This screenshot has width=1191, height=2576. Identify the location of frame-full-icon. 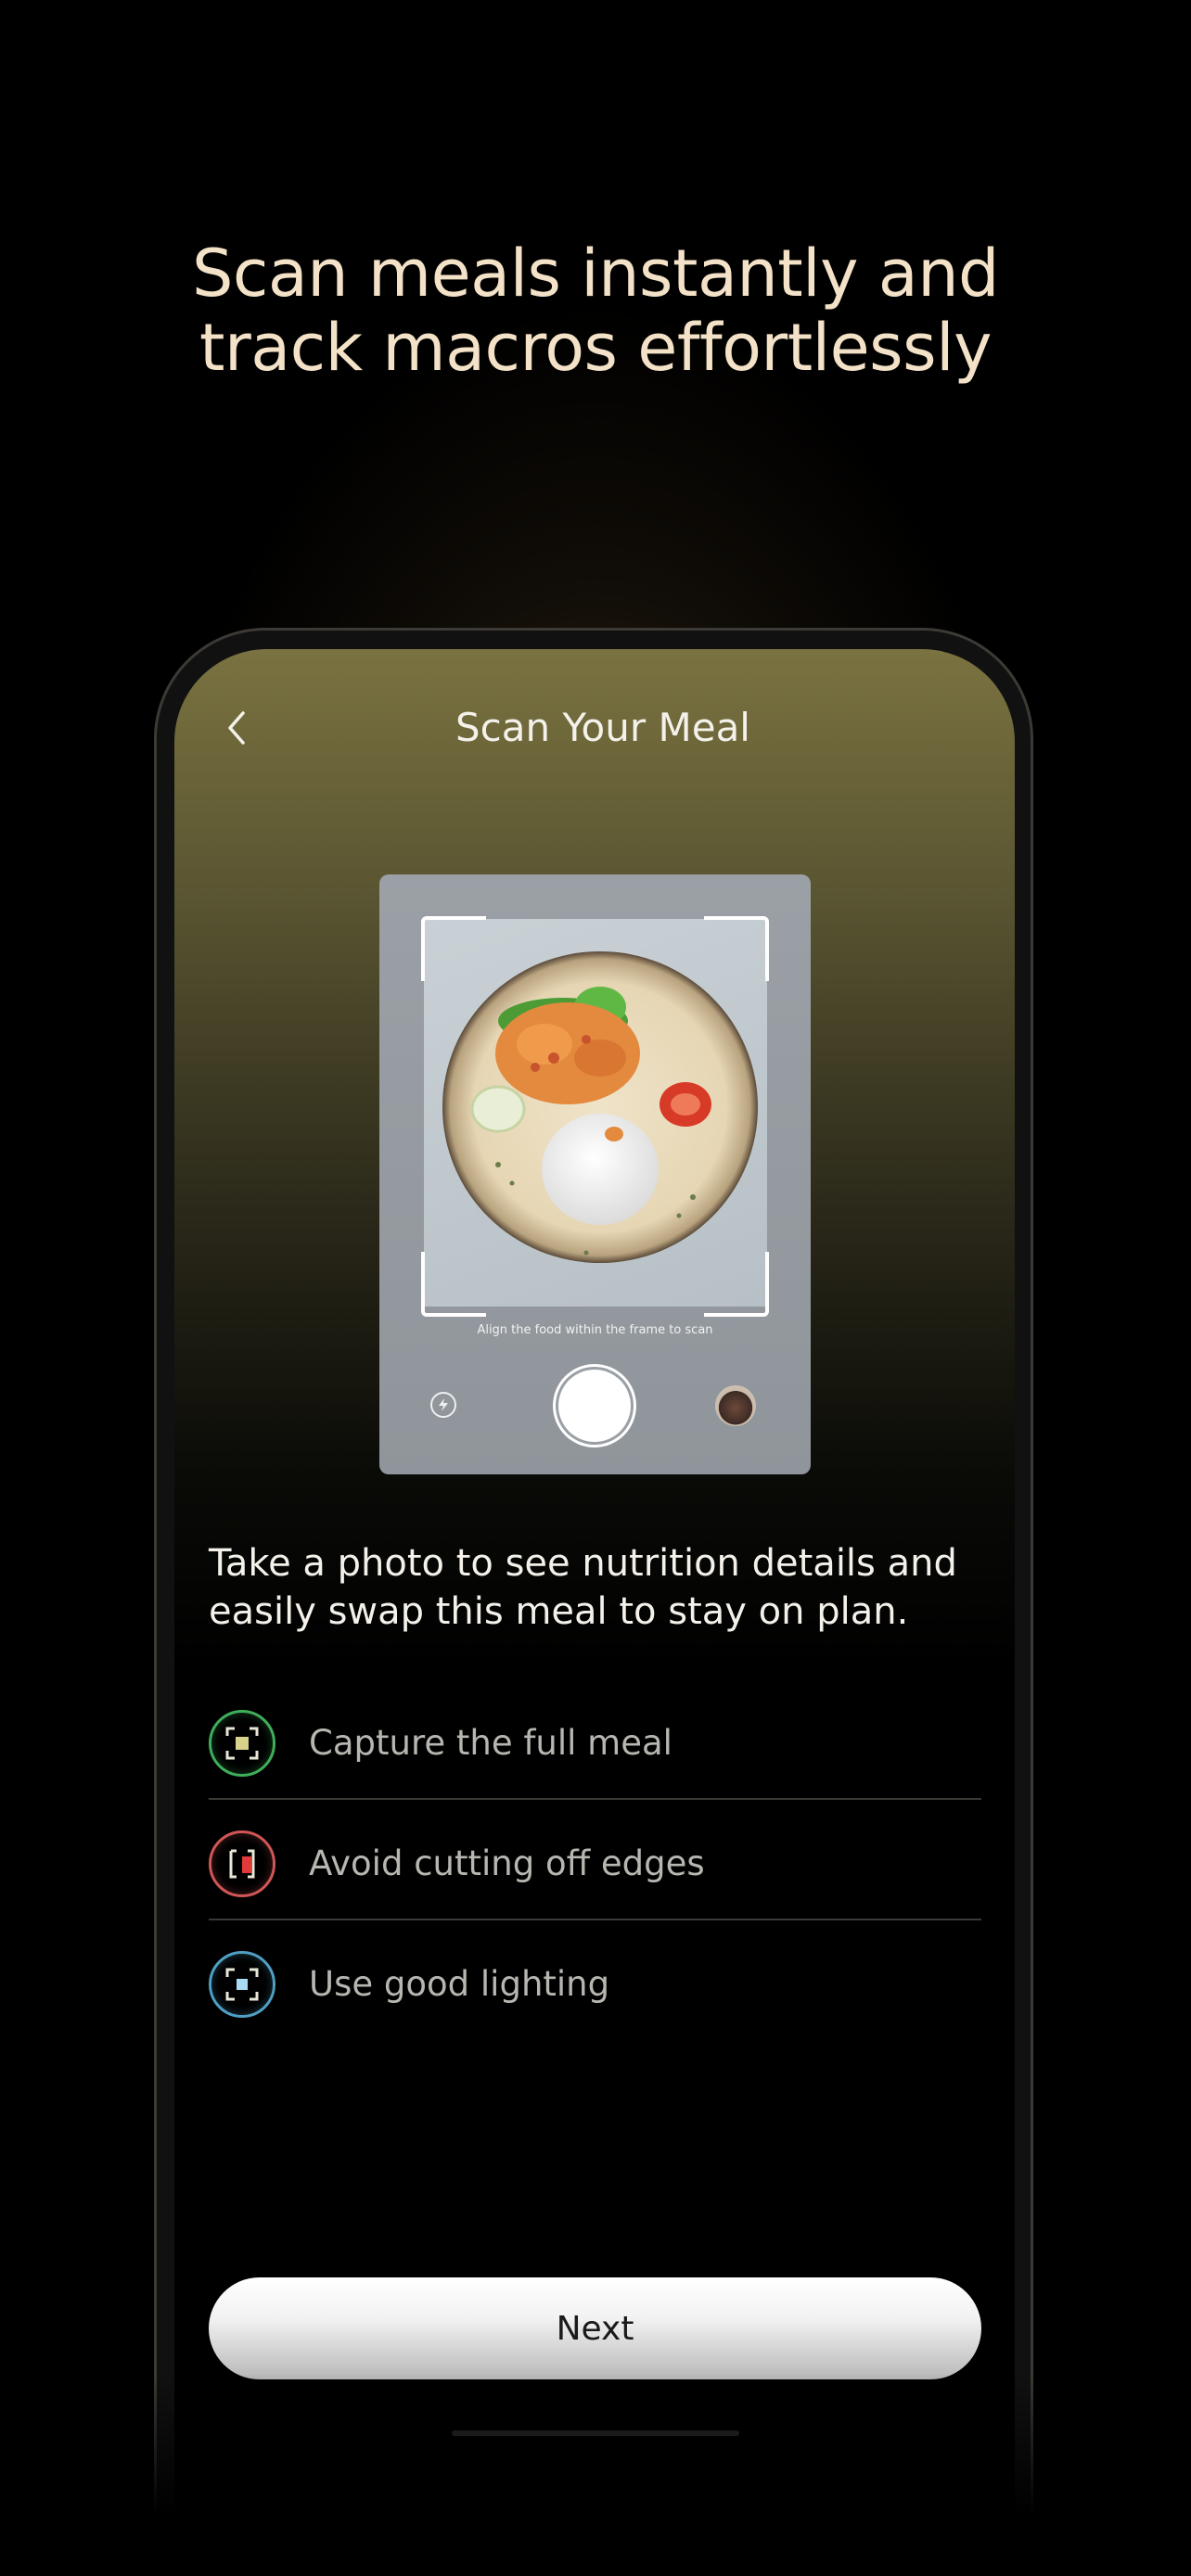
(242, 1744).